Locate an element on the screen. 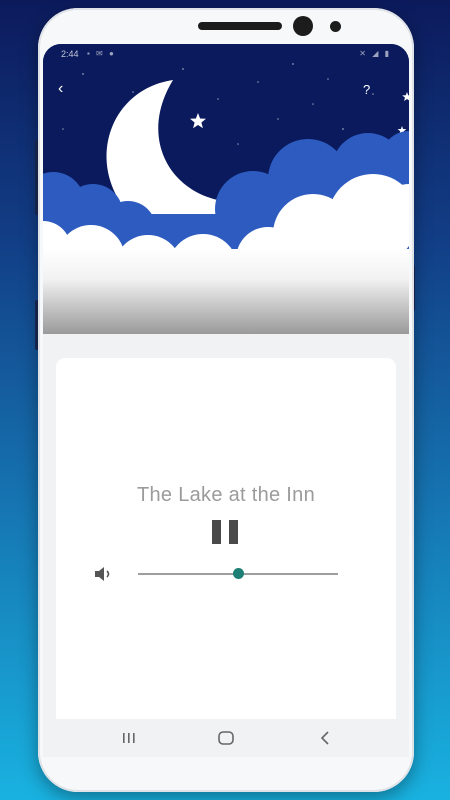  pause-button is located at coordinates (225, 532).